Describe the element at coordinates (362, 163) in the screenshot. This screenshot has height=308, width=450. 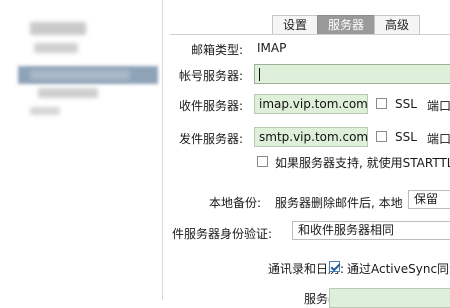
I see `starttls-label: 如果服务器支持, 就使用STARTTL` at that location.